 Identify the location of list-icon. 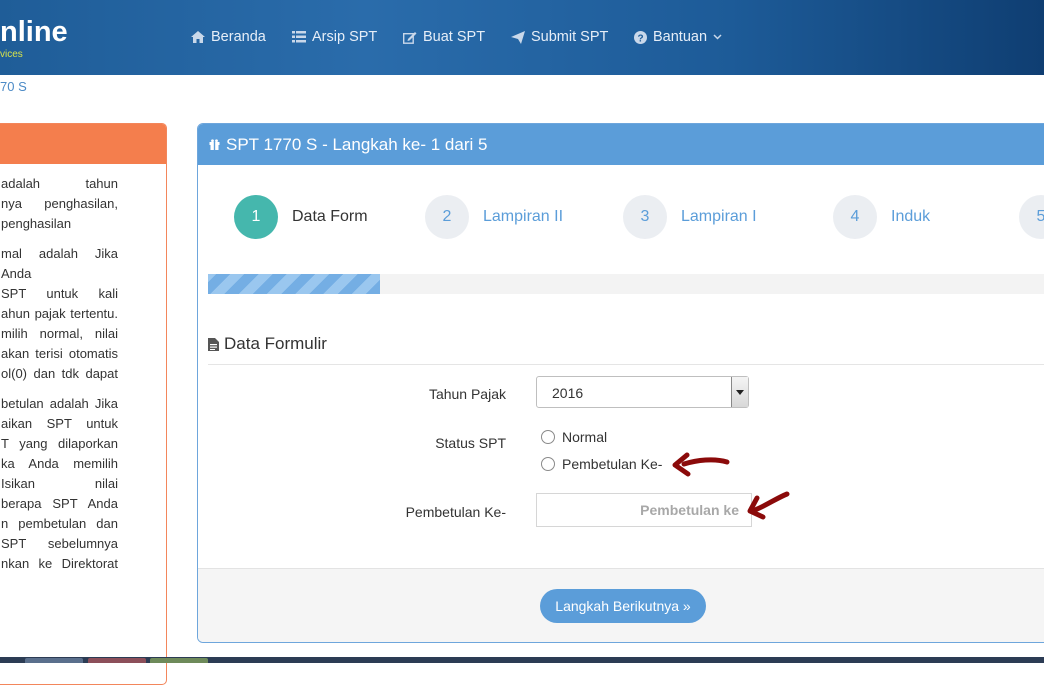
(299, 37).